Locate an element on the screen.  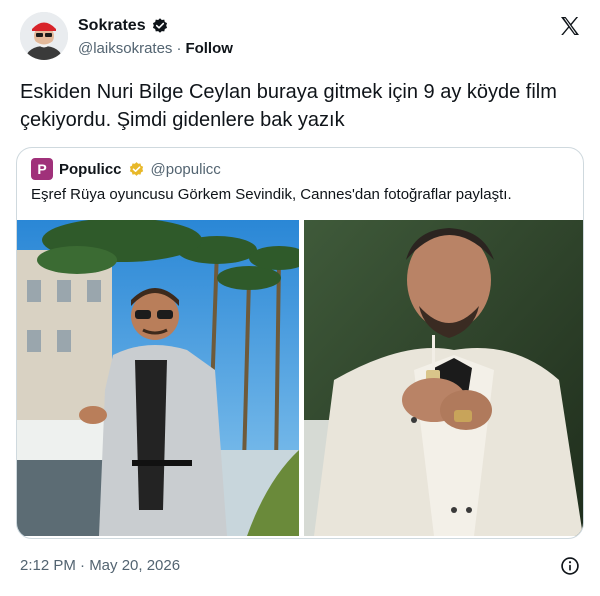
verified-badge-icon is located at coordinates (160, 26).